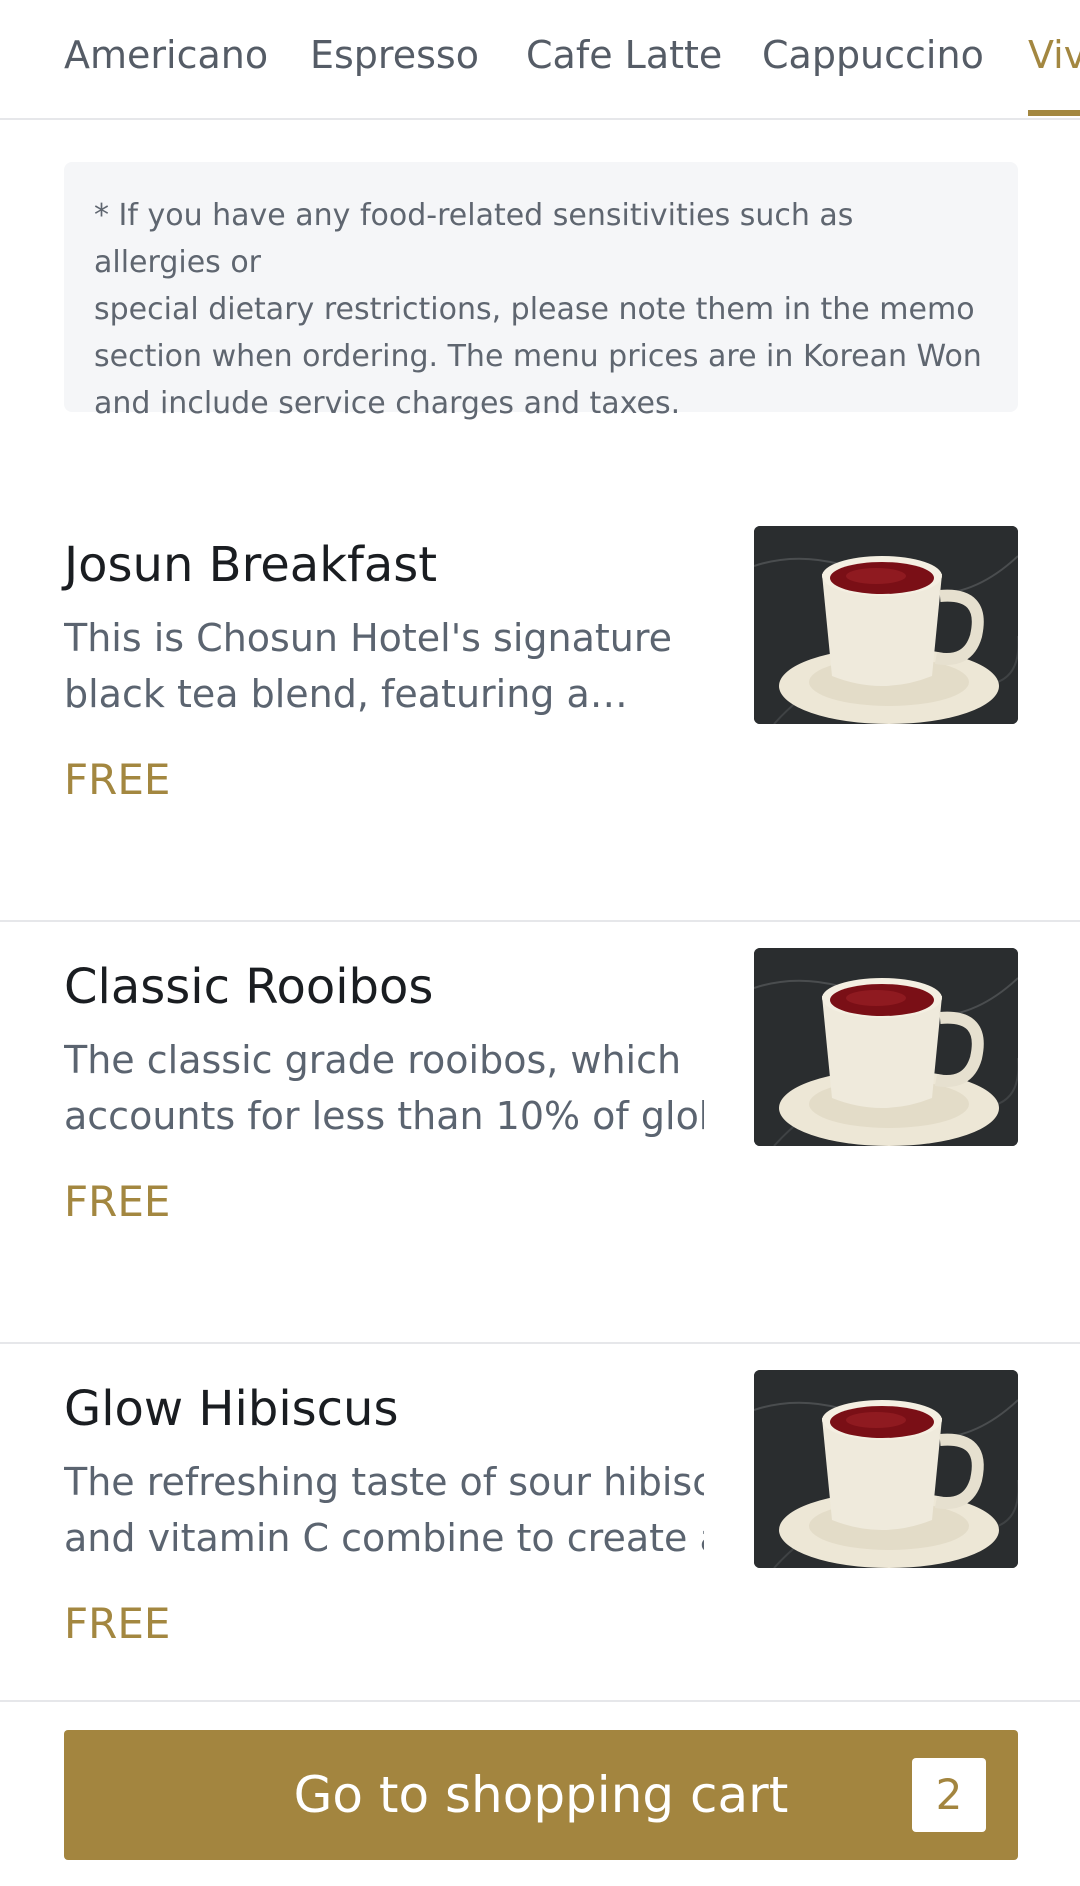 The width and height of the screenshot is (1080, 1886). What do you see at coordinates (387, 403) in the screenshot?
I see `notice-line: and include service charges and taxes.` at bounding box center [387, 403].